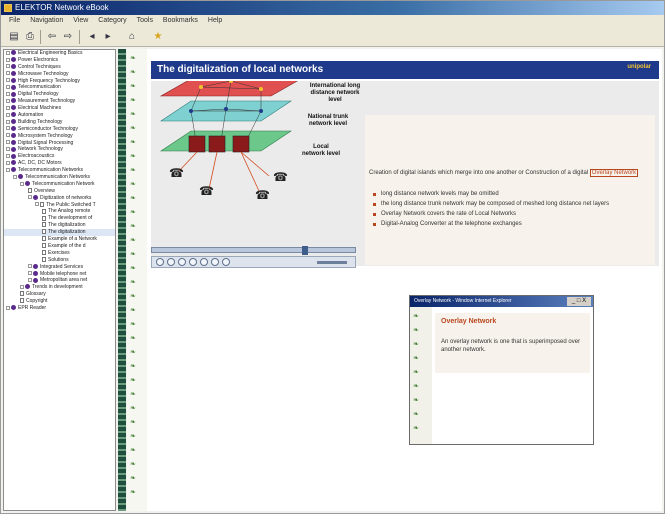 The width and height of the screenshot is (665, 514). I want to click on tree-item: Overview, so click(59, 191).